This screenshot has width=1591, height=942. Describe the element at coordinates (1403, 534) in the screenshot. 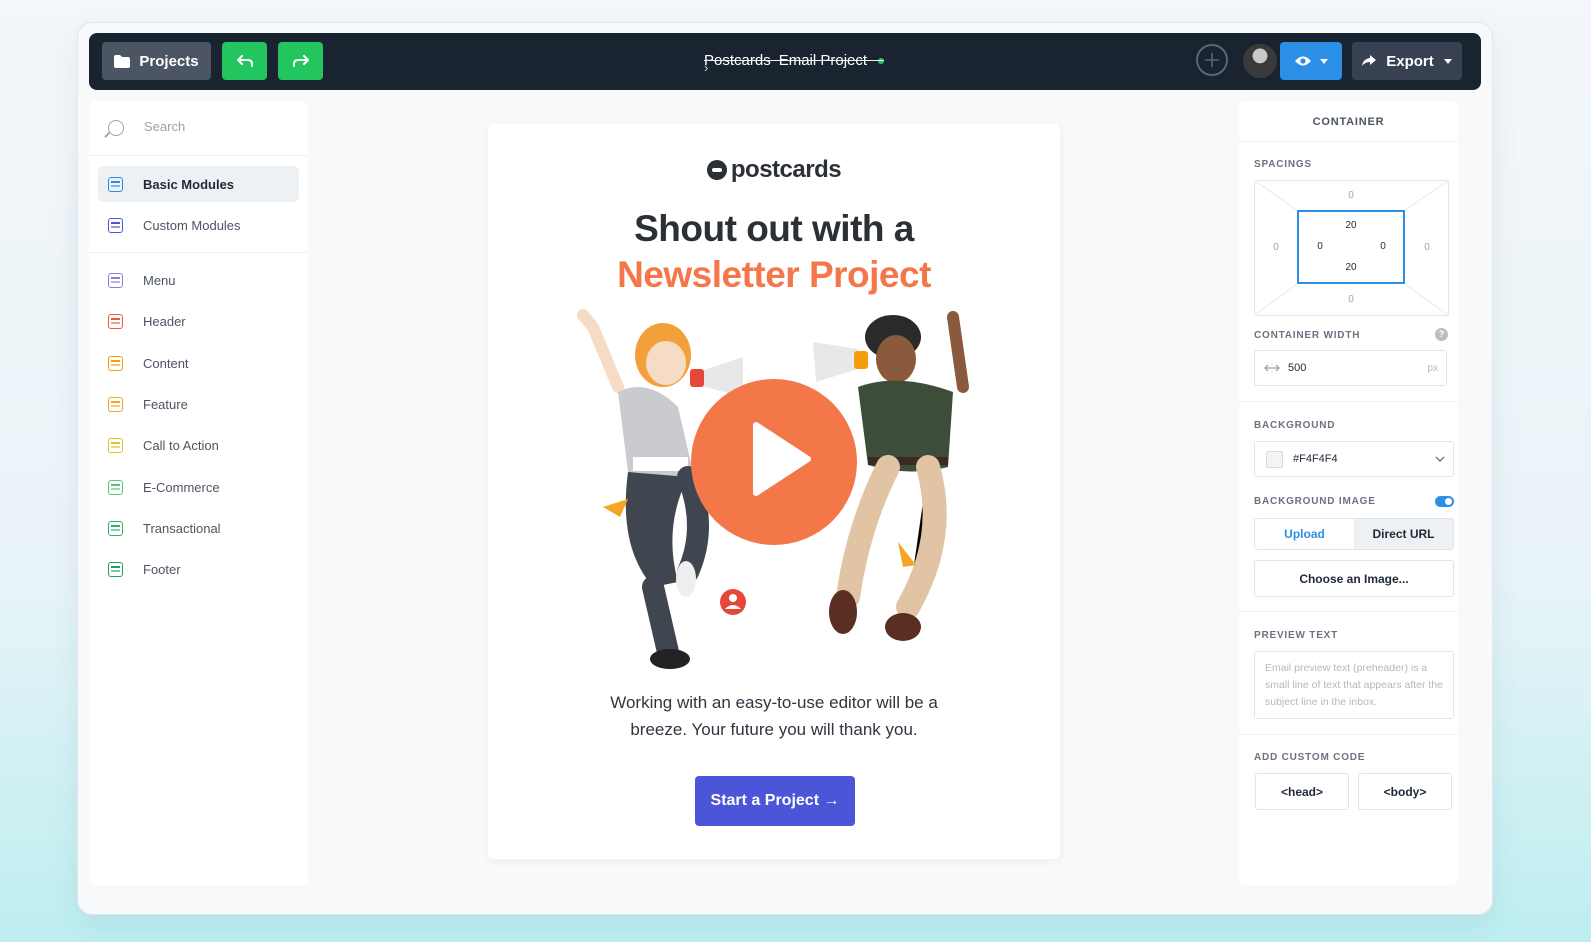

I see `tab-direct-url: Direct URL` at that location.